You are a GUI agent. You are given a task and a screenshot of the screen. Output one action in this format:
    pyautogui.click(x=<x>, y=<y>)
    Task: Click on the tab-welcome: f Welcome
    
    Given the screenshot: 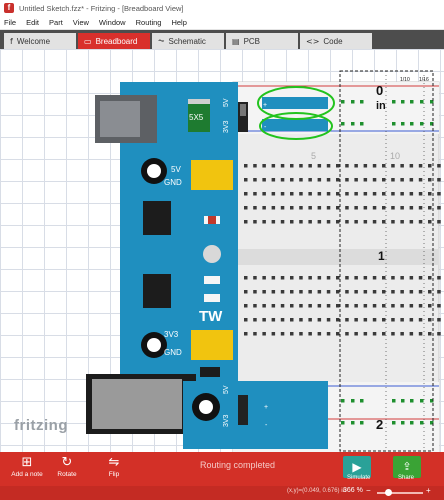 What is the action you would take?
    pyautogui.click(x=40, y=41)
    